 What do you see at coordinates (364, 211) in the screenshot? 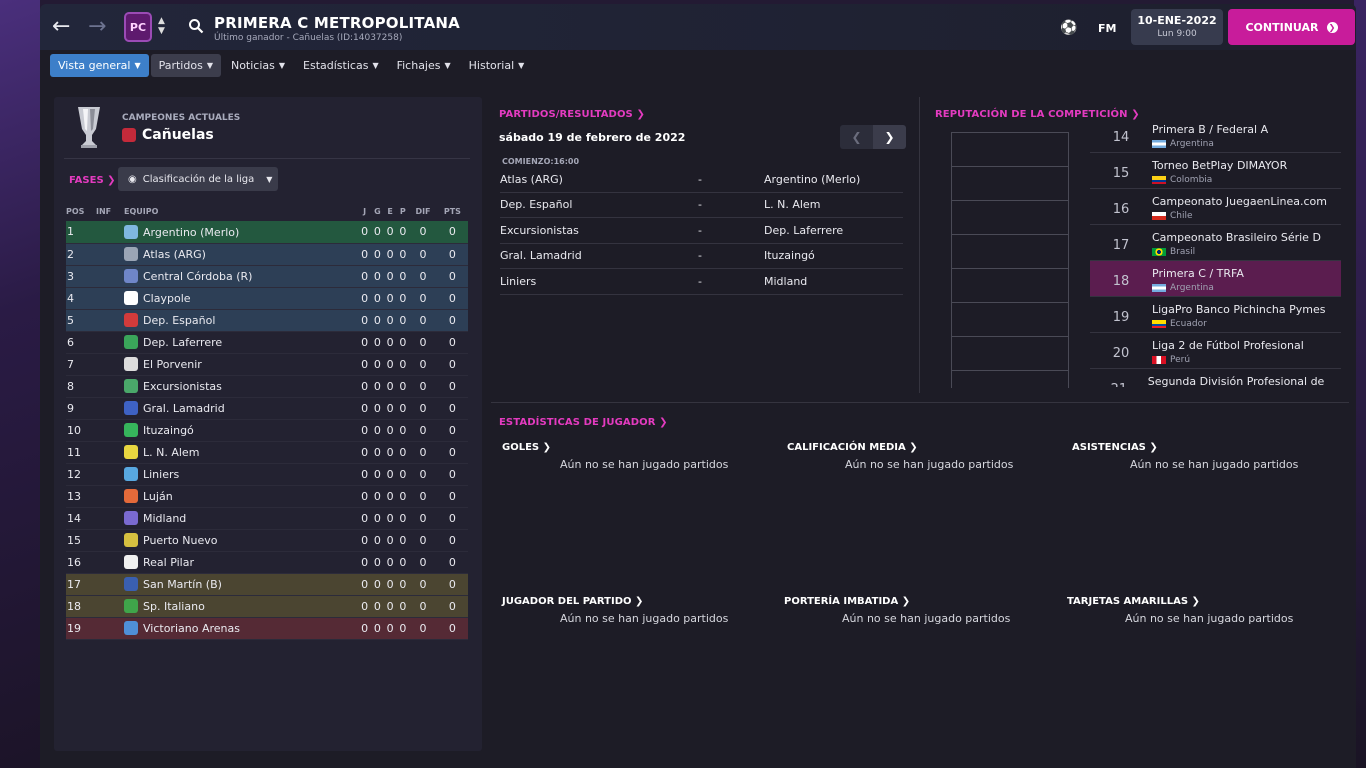
I see `col-j: J` at bounding box center [364, 211].